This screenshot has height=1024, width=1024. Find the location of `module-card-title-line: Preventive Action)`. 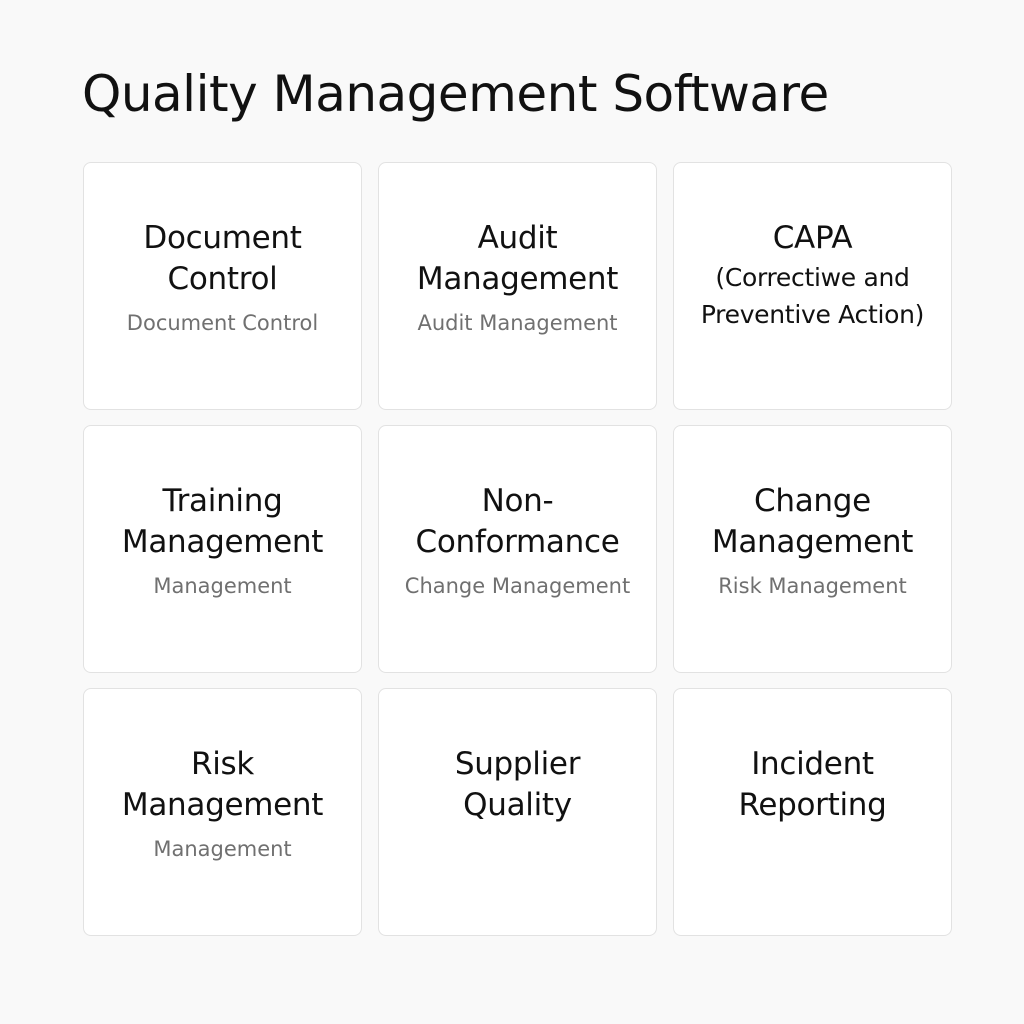

module-card-title-line: Preventive Action) is located at coordinates (812, 314).